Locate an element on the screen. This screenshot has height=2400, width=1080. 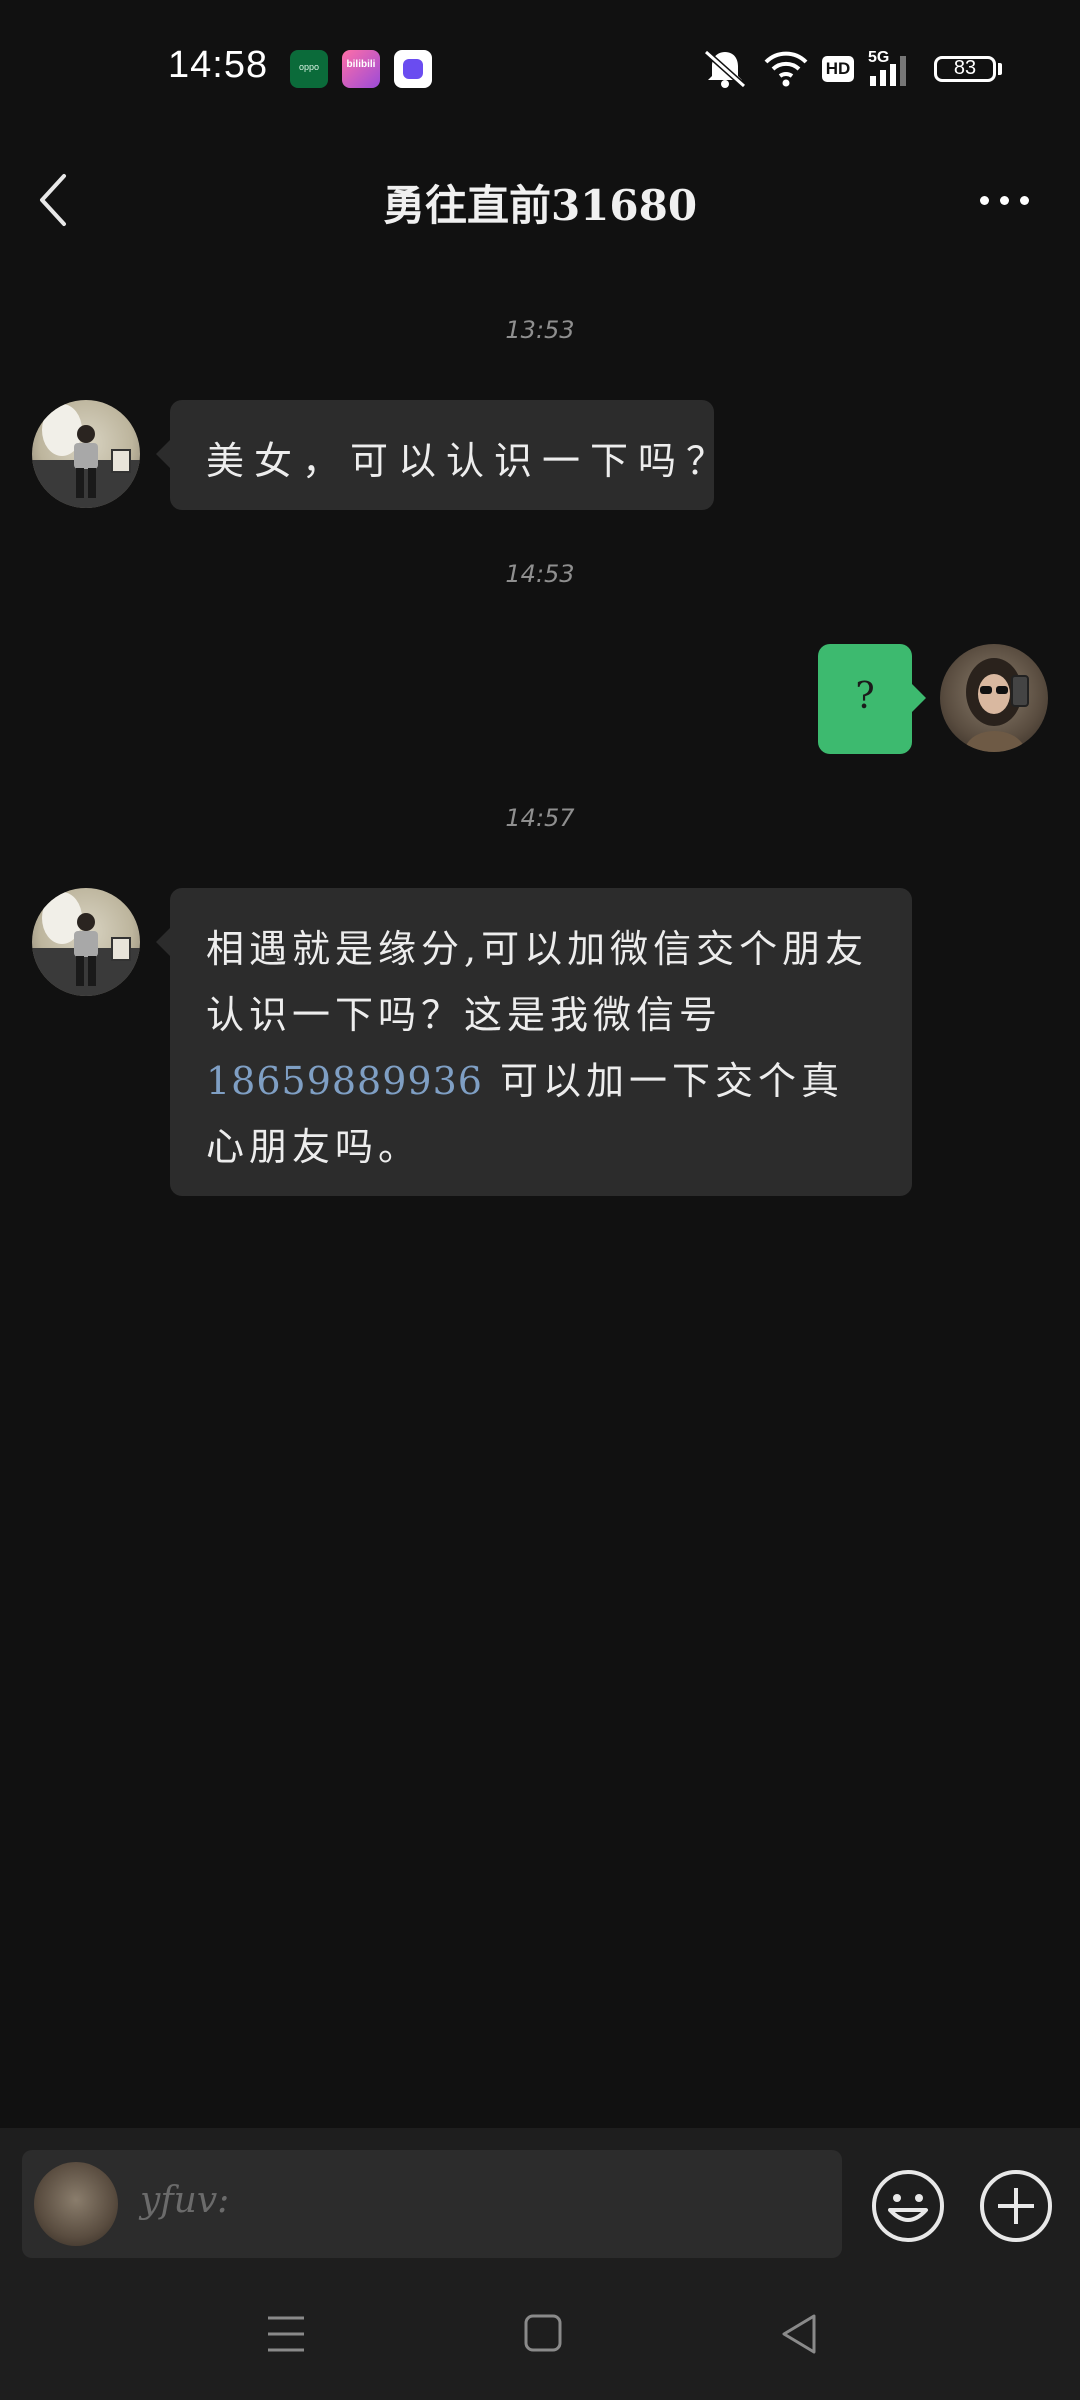
menu-icon is located at coordinates (286, 2334).